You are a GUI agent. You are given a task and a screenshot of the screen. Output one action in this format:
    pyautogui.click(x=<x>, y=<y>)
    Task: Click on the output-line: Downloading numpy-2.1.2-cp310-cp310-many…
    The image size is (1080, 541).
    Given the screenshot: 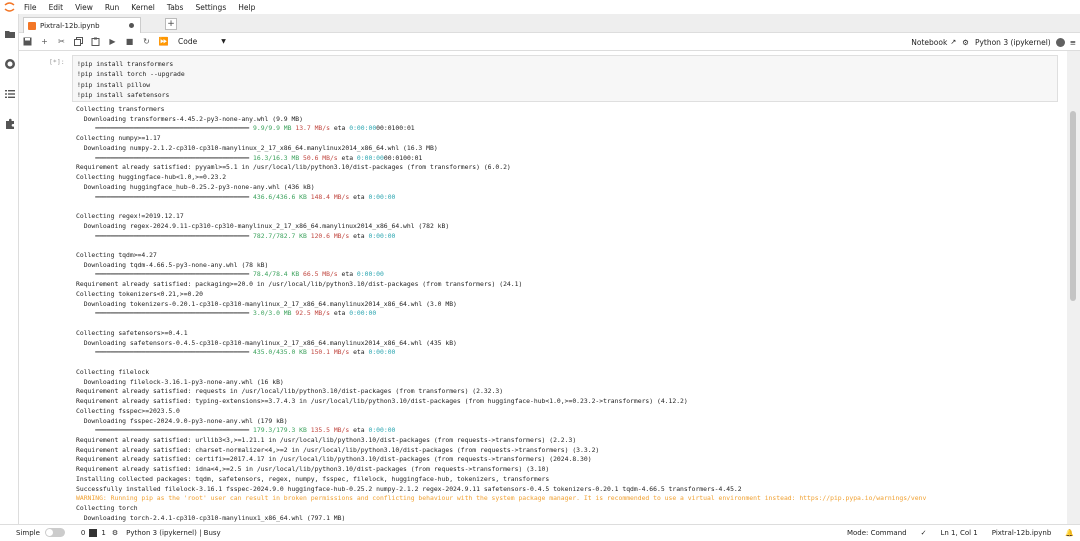 What is the action you would take?
    pyautogui.click(x=571, y=149)
    